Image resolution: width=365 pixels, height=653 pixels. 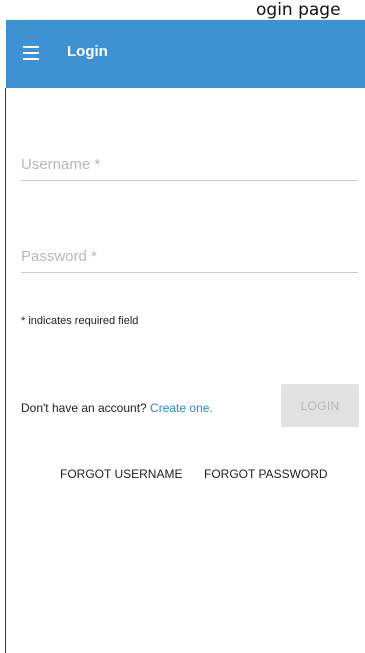 What do you see at coordinates (320, 405) in the screenshot?
I see `login-button: LOGIN` at bounding box center [320, 405].